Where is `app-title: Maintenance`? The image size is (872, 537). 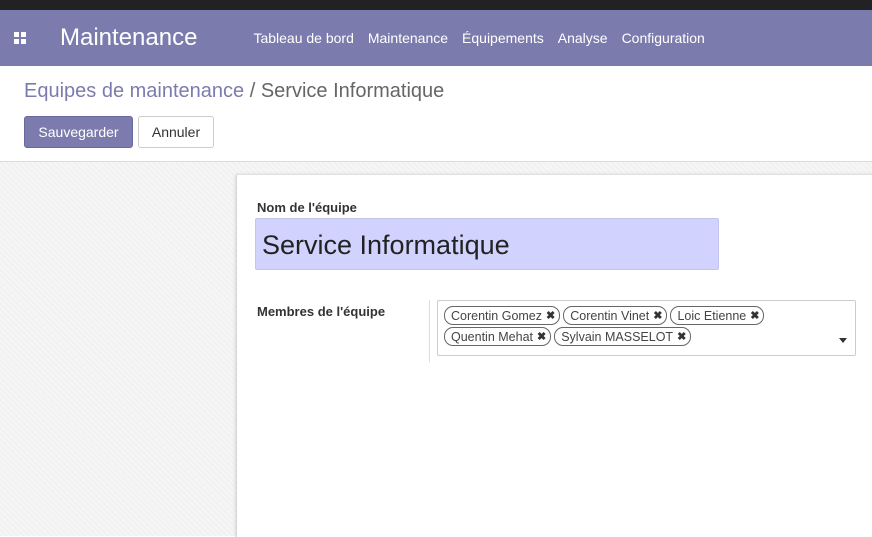 app-title: Maintenance is located at coordinates (128, 38).